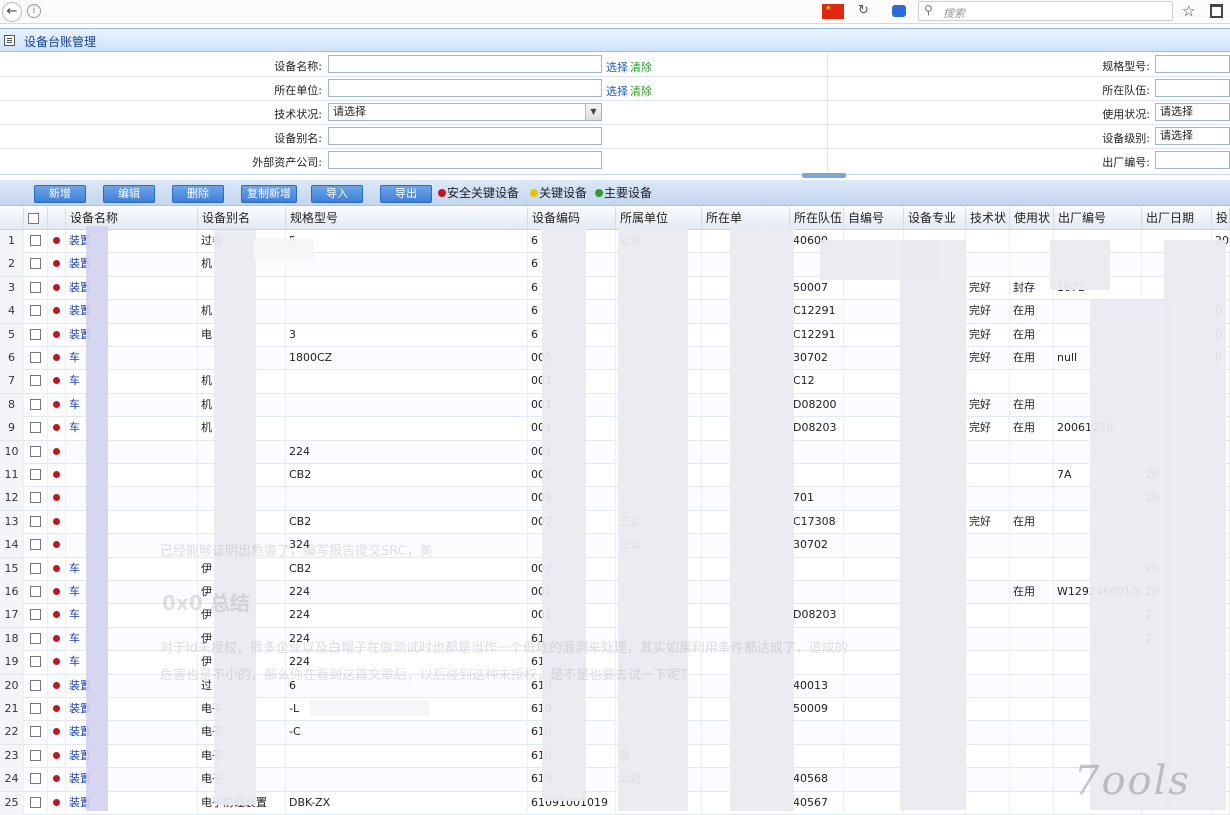 This screenshot has height=815, width=1230. I want to click on alias-input, so click(465, 136).